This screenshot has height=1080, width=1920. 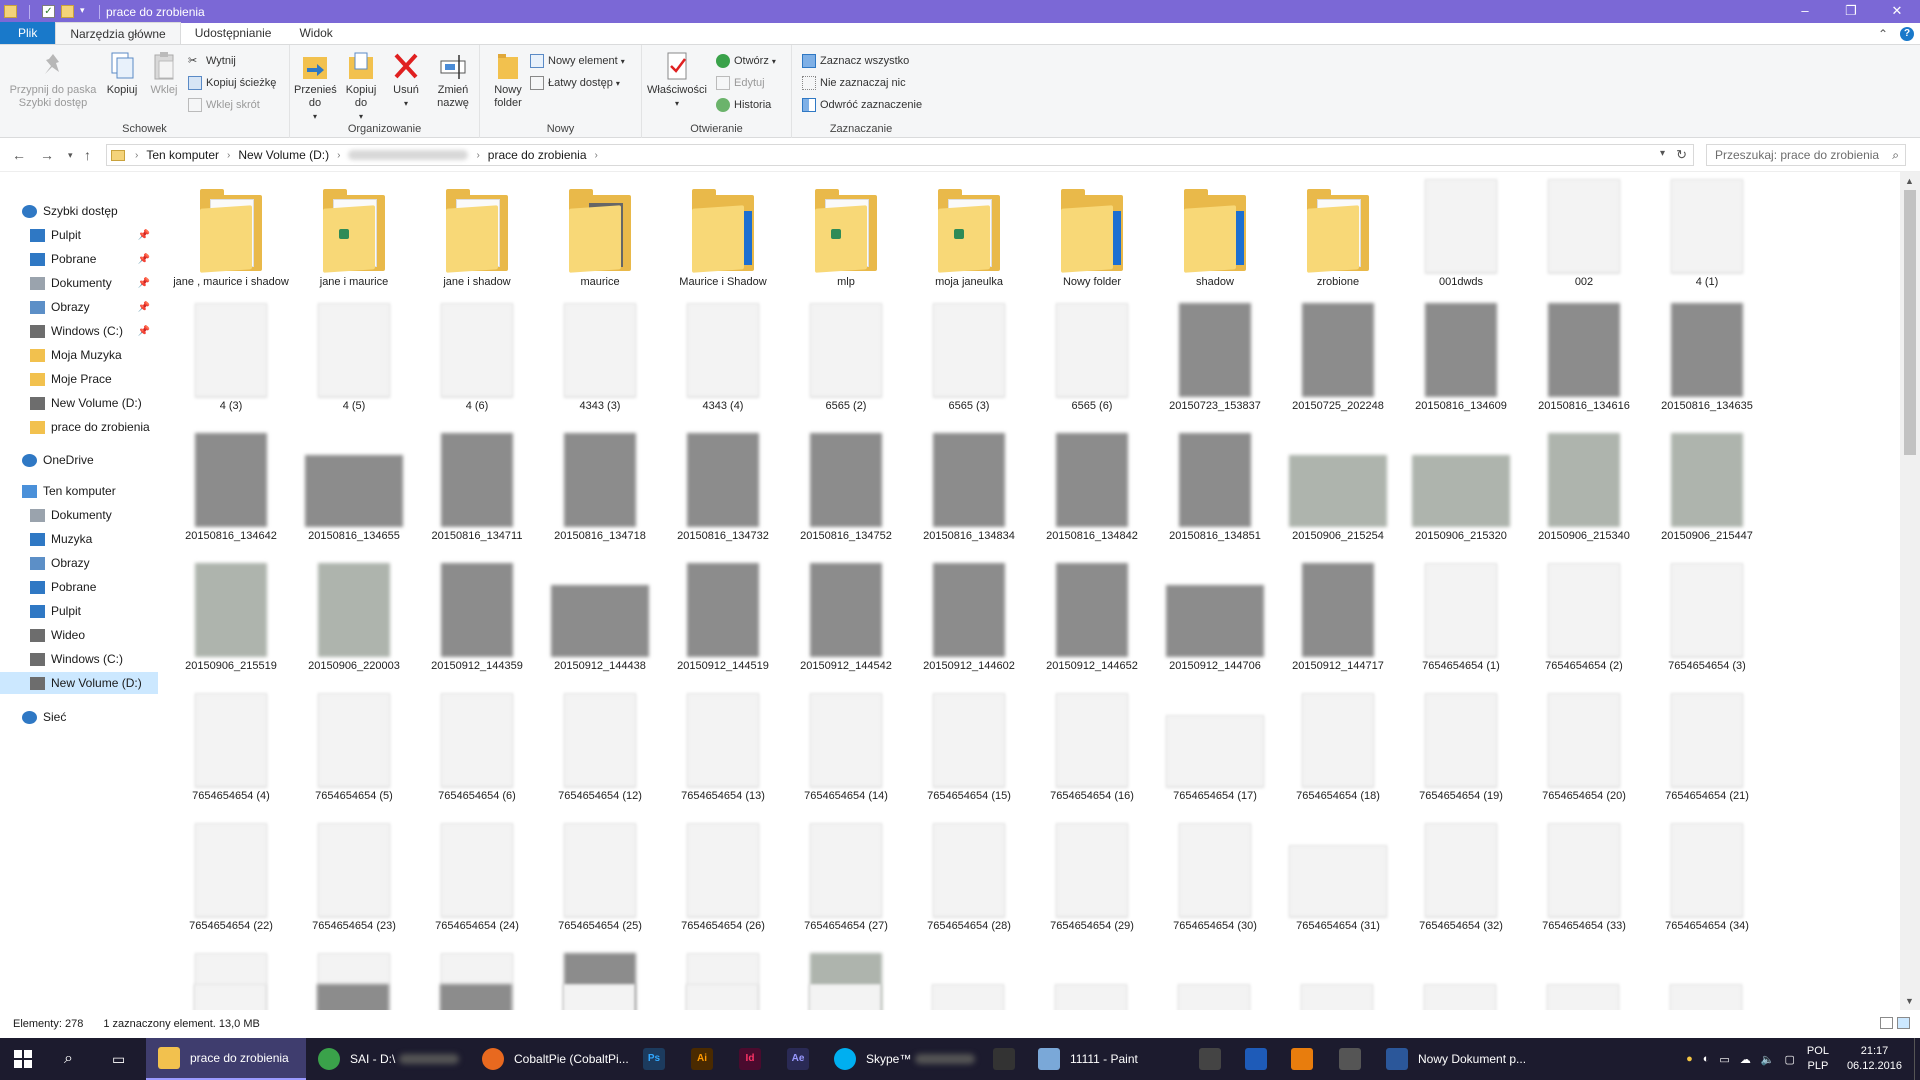 I want to click on file-item: 7654654654 (29), so click(x=1092, y=887).